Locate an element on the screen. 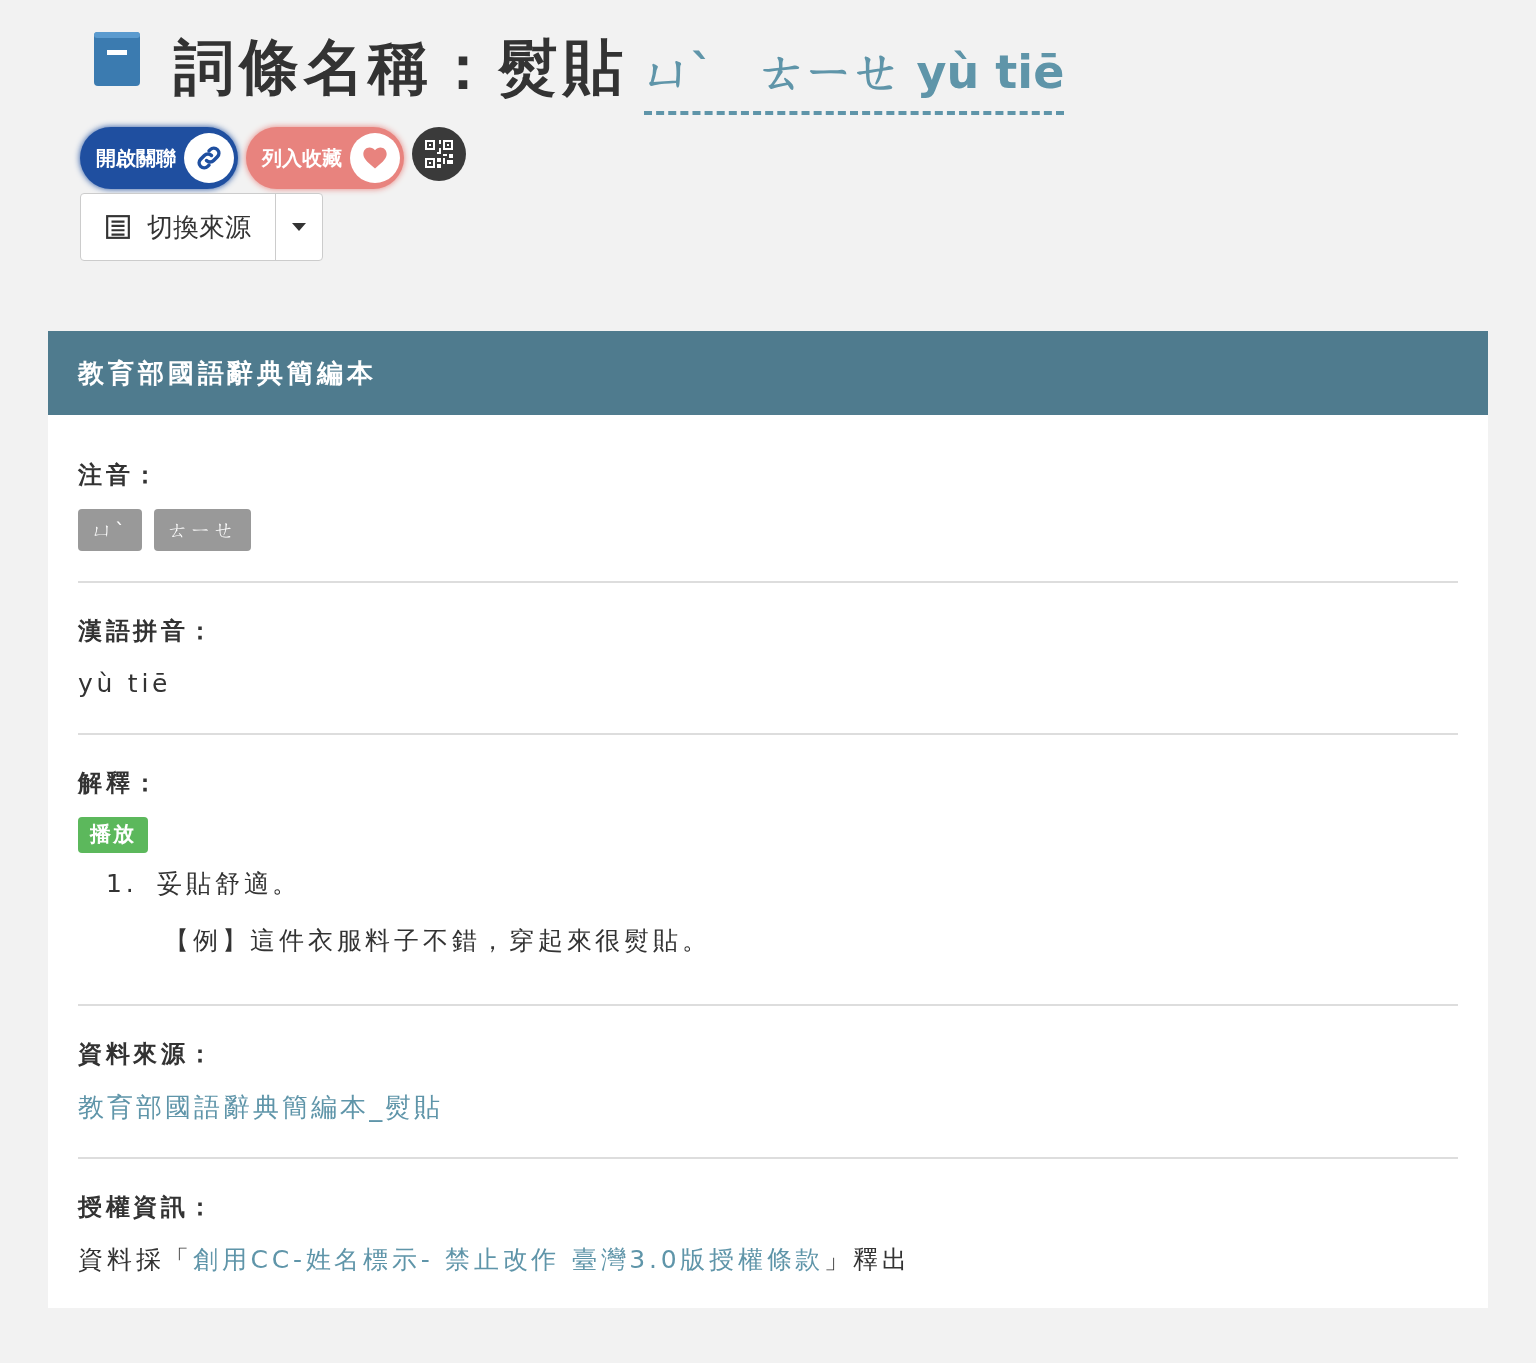 The image size is (1536, 1363). zhuyin-tag: ㄊㄧㄝ is located at coordinates (202, 530).